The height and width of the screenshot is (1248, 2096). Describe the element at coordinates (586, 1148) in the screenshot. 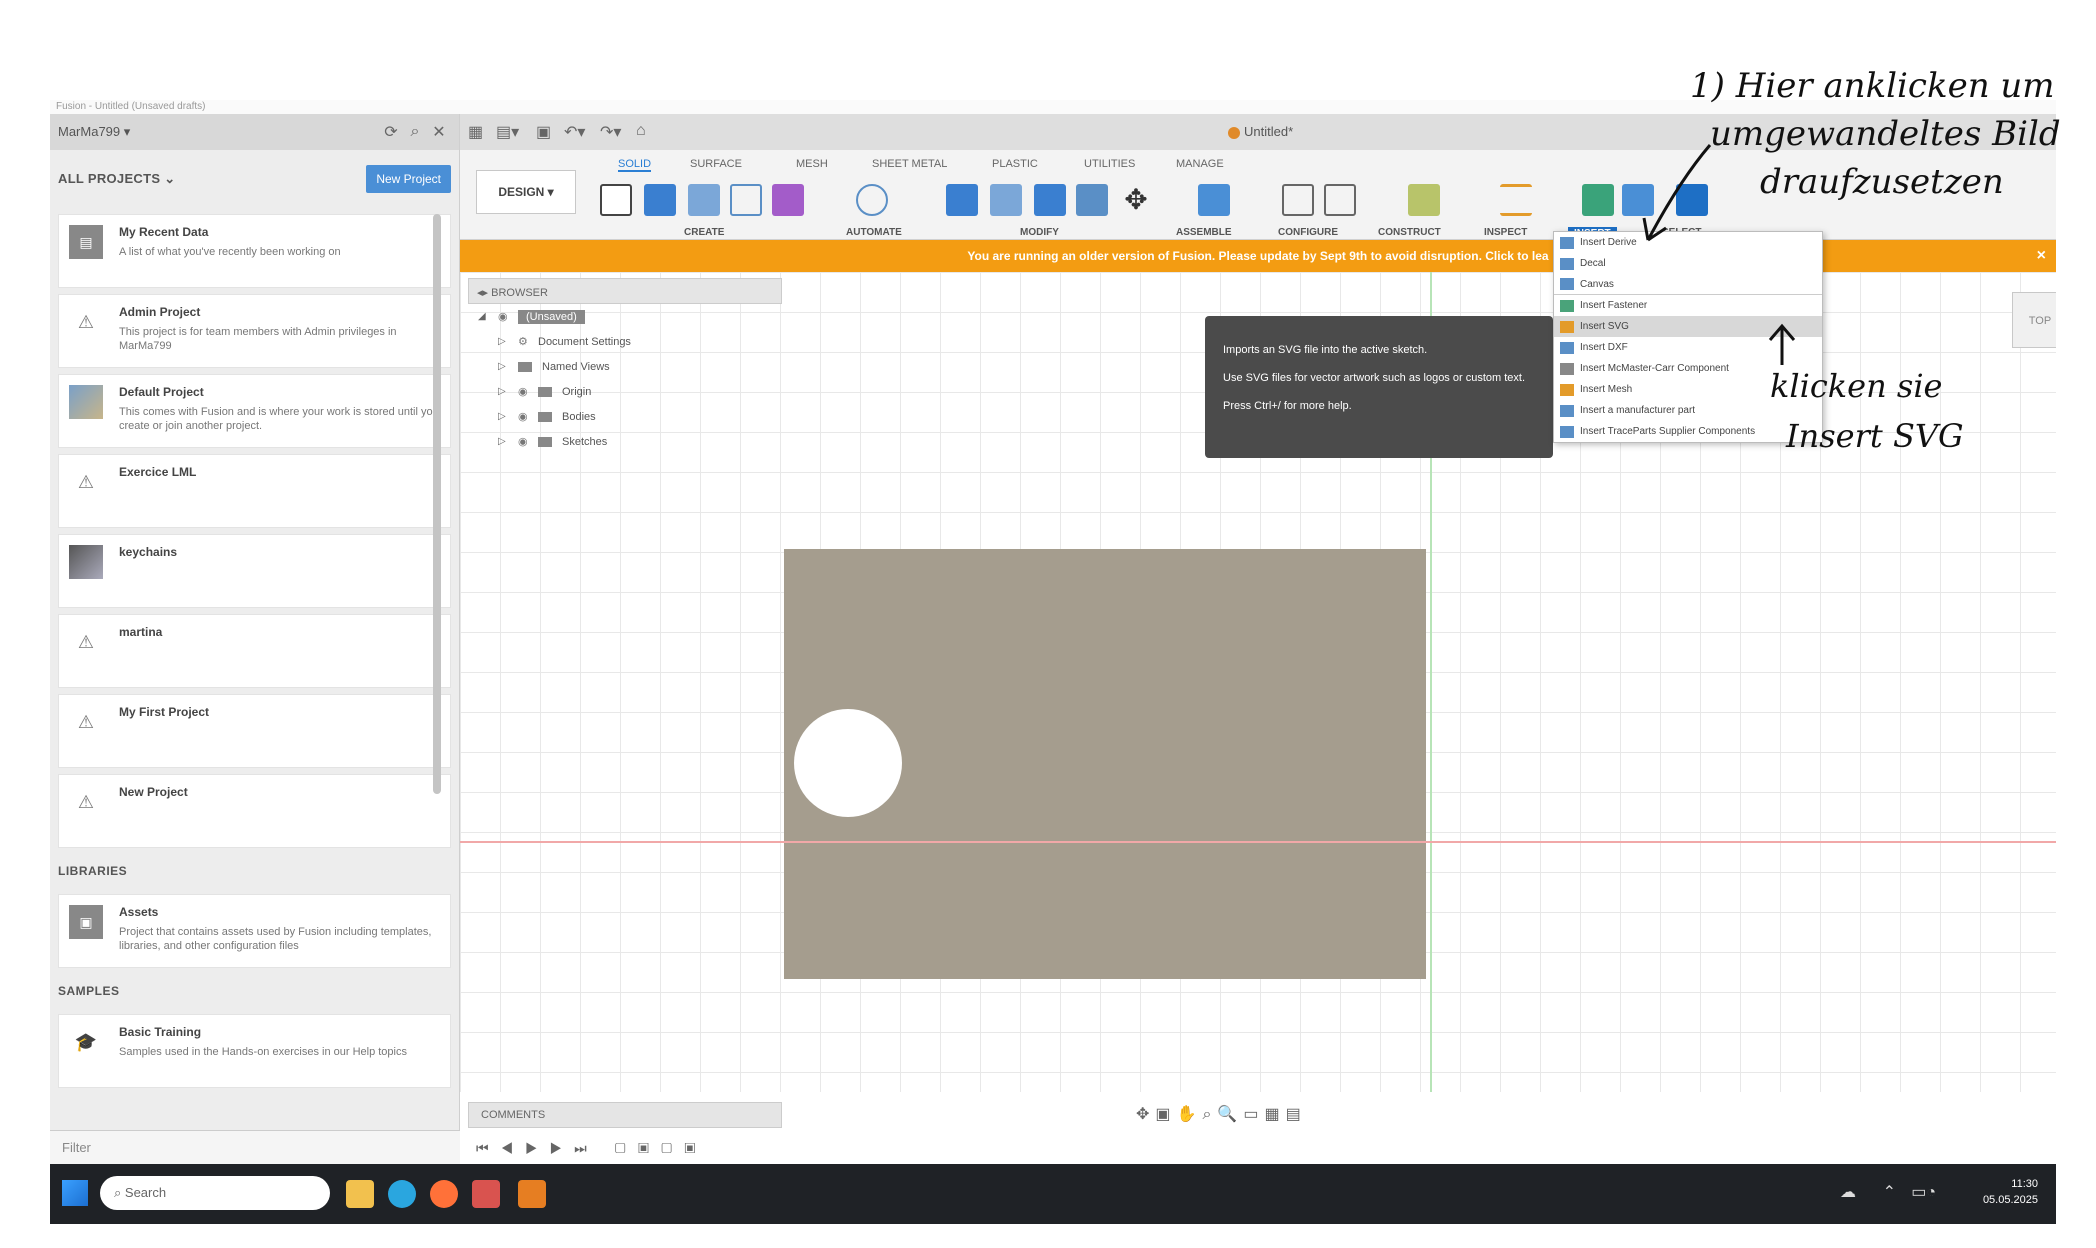

I see `last-step-icon: ⏭` at that location.